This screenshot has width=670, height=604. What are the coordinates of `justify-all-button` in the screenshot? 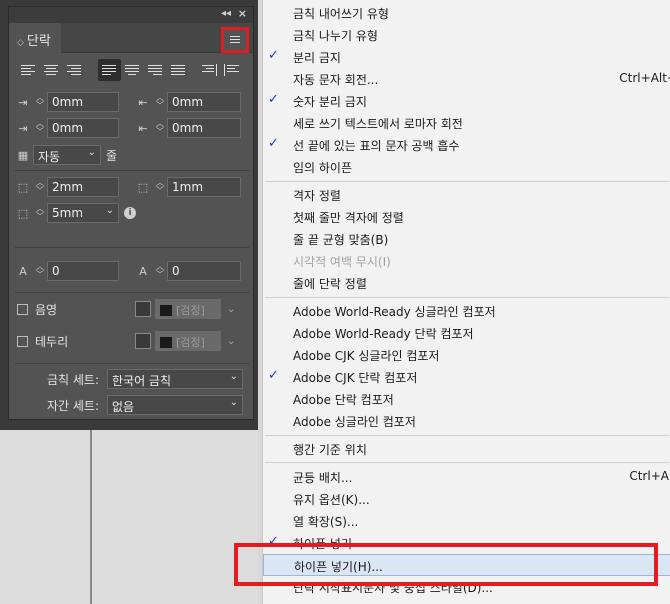 It's located at (178, 70).